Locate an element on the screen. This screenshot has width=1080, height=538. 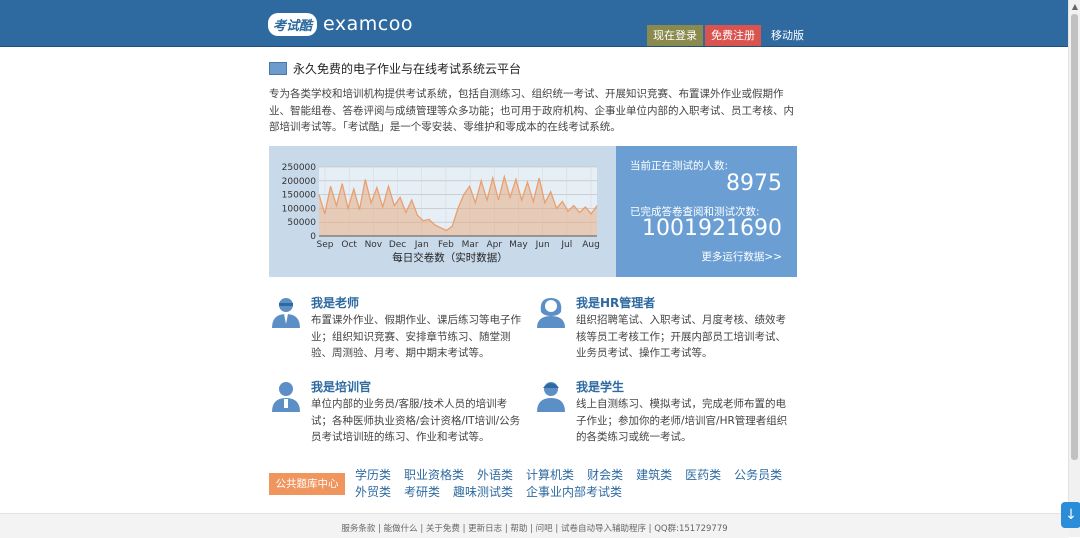
x-tick-label: Jul is located at coordinates (566, 245).